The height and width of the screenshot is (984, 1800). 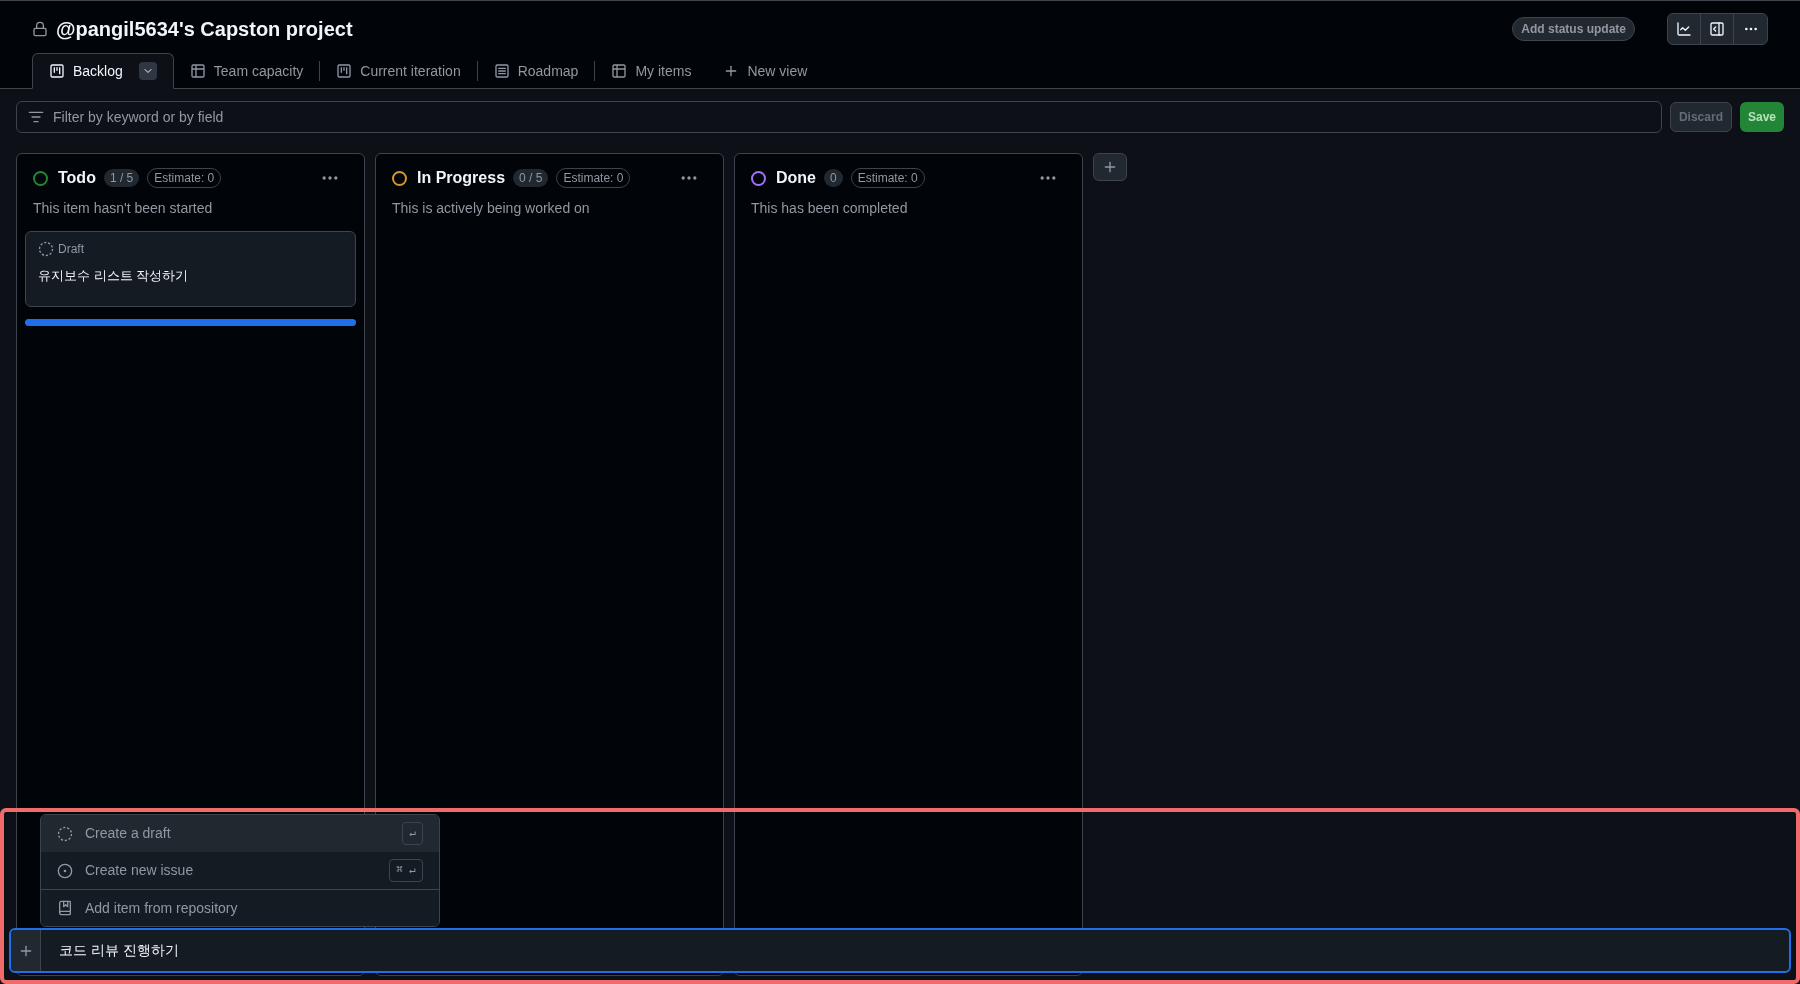 What do you see at coordinates (246, 71) in the screenshot?
I see `view-tab: Team capacity` at bounding box center [246, 71].